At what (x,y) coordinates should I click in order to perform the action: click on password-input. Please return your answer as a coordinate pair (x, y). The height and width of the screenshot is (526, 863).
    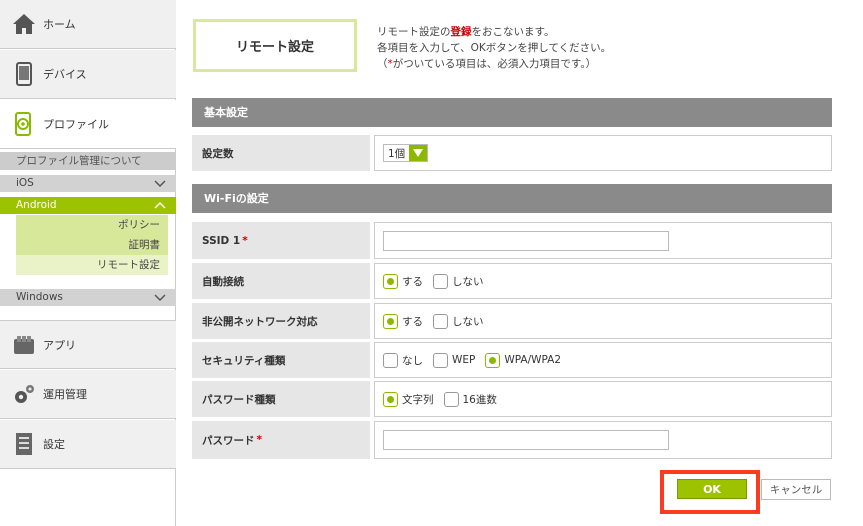
    Looking at the image, I should click on (526, 440).